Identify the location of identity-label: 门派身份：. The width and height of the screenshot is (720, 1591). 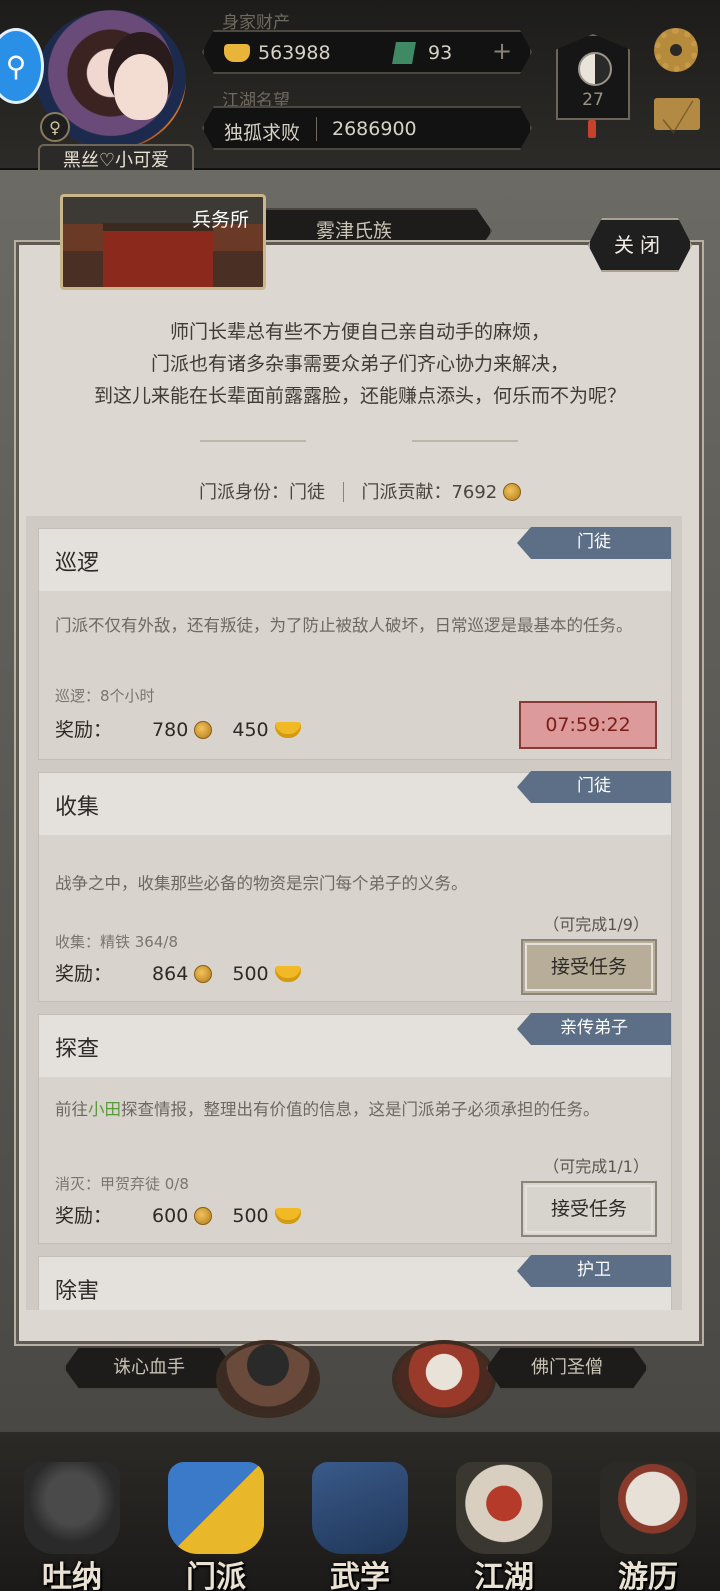
(243, 492).